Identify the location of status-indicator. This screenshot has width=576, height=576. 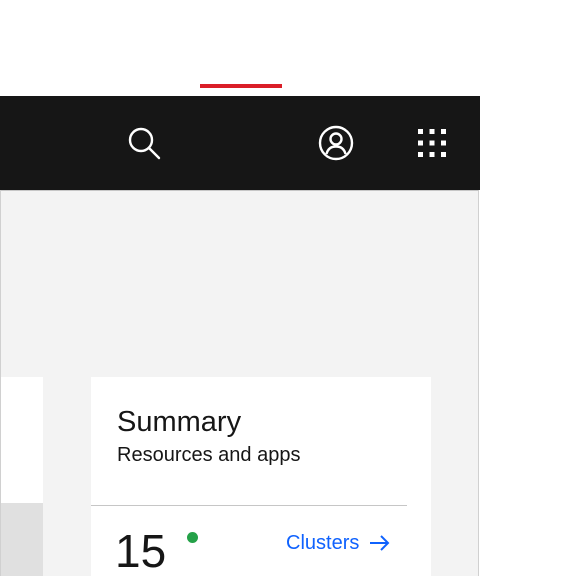
(192, 537).